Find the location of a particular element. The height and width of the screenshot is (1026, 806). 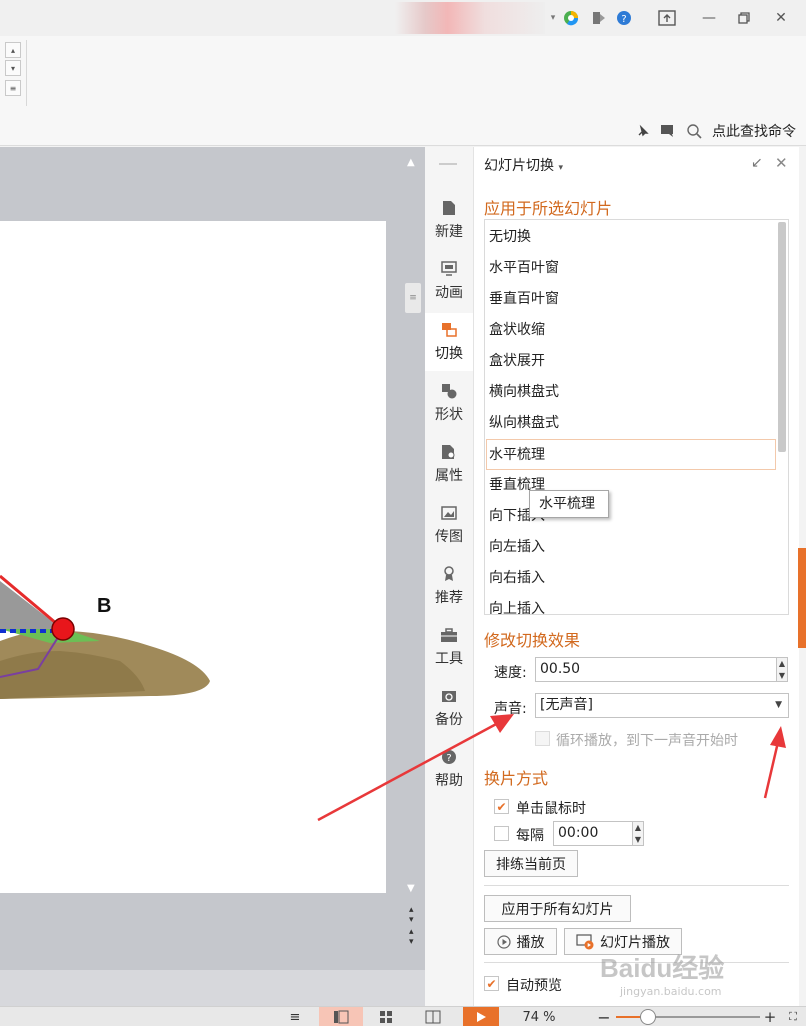

every-label: 每隔 is located at coordinates (530, 836).